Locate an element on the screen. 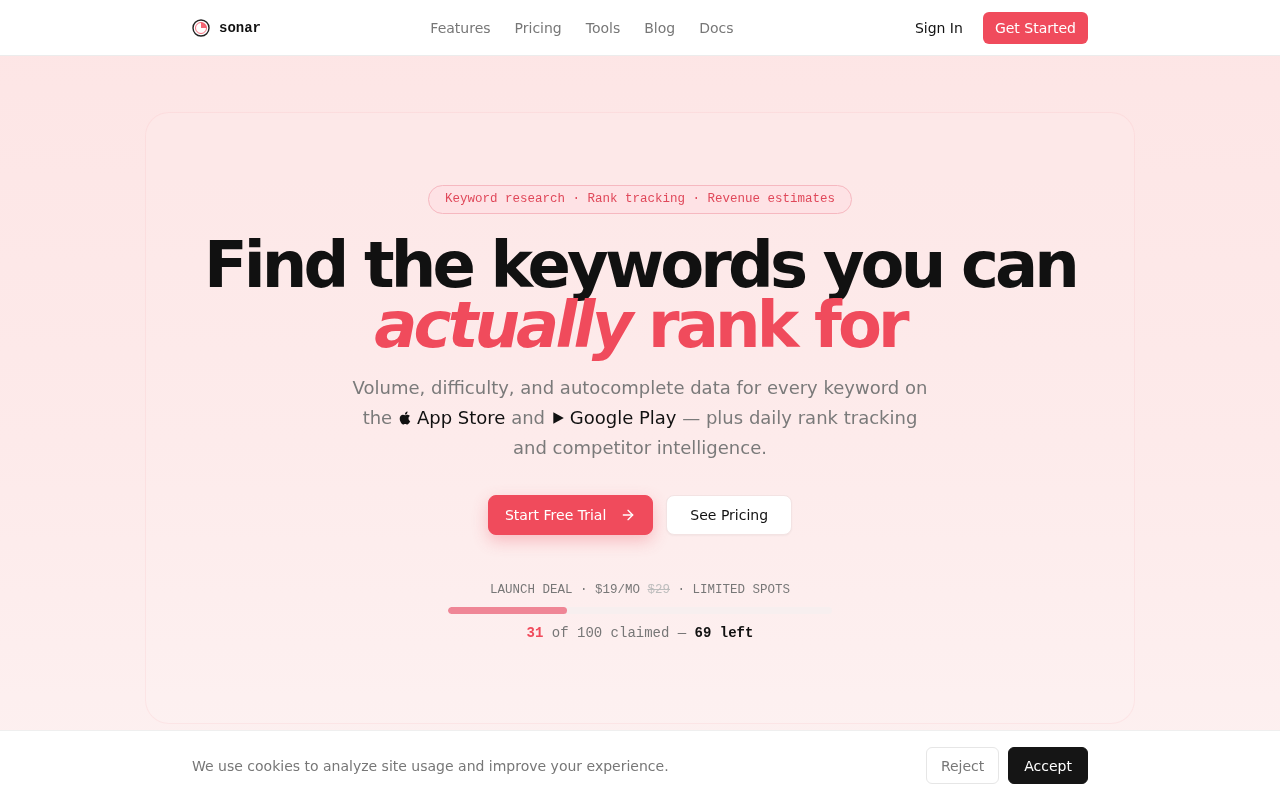  play-icon is located at coordinates (557, 418).